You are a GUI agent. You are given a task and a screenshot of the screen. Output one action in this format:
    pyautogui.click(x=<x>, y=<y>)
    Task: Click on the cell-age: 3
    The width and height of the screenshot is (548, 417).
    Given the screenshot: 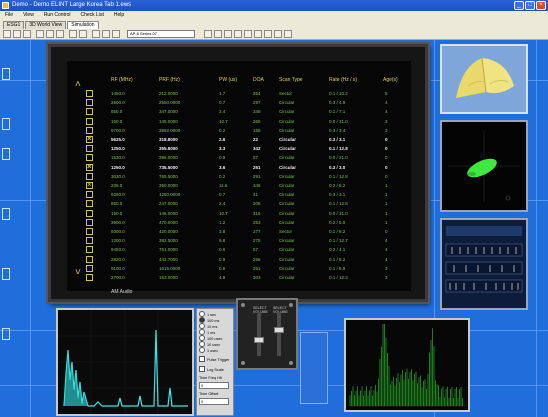 What is the action you would take?
    pyautogui.click(x=386, y=277)
    